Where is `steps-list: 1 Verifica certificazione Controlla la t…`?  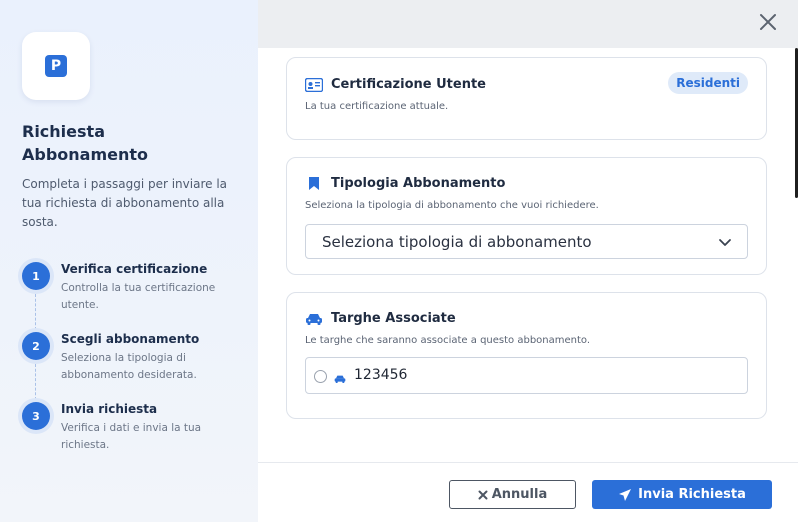
steps-list: 1 Verifica certificazione Controlla la t… is located at coordinates (132, 365).